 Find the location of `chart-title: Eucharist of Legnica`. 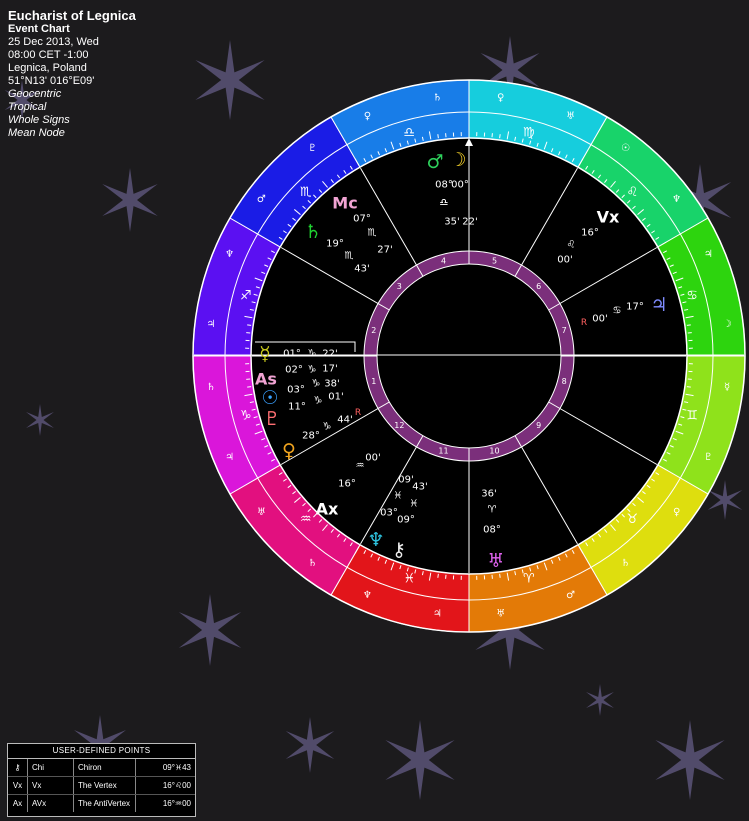

chart-title: Eucharist of Legnica is located at coordinates (72, 15).